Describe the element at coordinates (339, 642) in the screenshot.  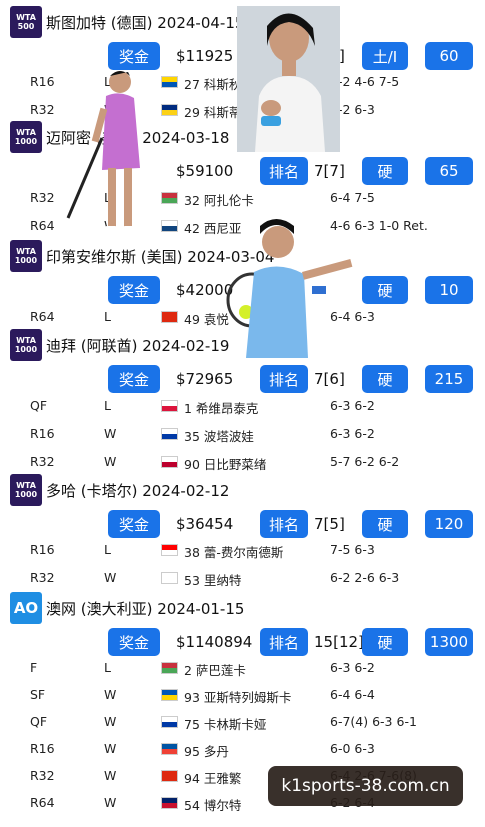
I see `seed-value: 15[12]` at that location.